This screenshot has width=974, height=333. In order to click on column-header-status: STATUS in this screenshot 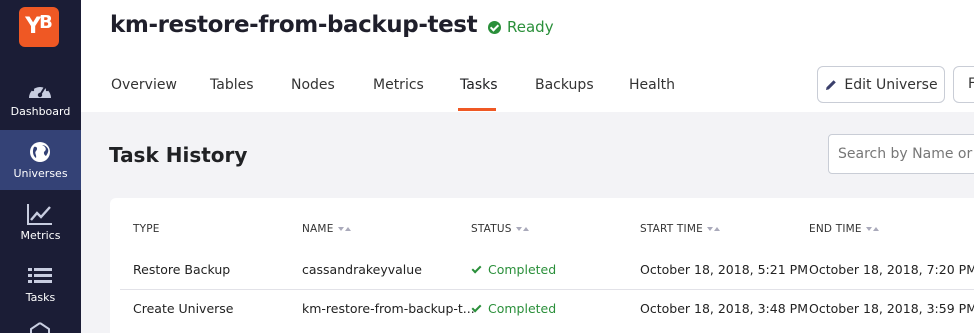, I will do `click(500, 229)`.